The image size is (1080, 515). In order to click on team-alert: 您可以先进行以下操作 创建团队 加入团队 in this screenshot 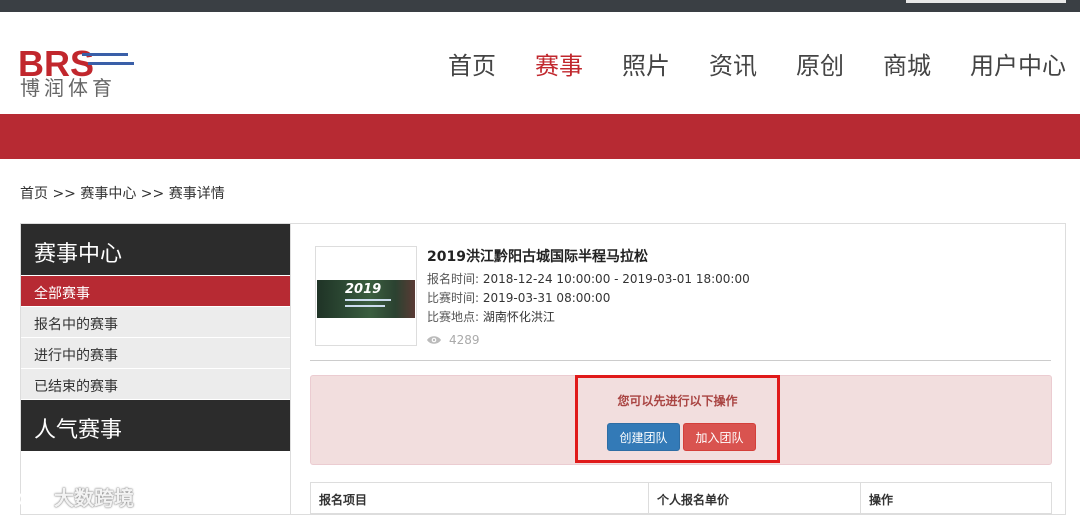, I will do `click(681, 420)`.